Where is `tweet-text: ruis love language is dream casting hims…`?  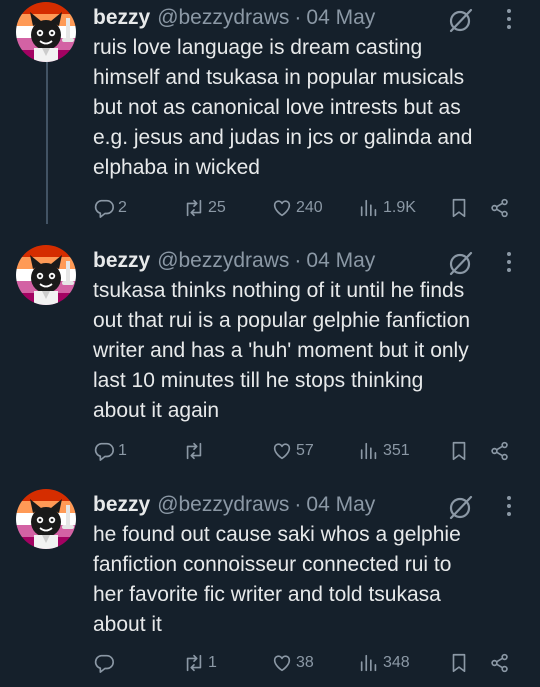 tweet-text: ruis love language is dream casting hims… is located at coordinates (283, 107).